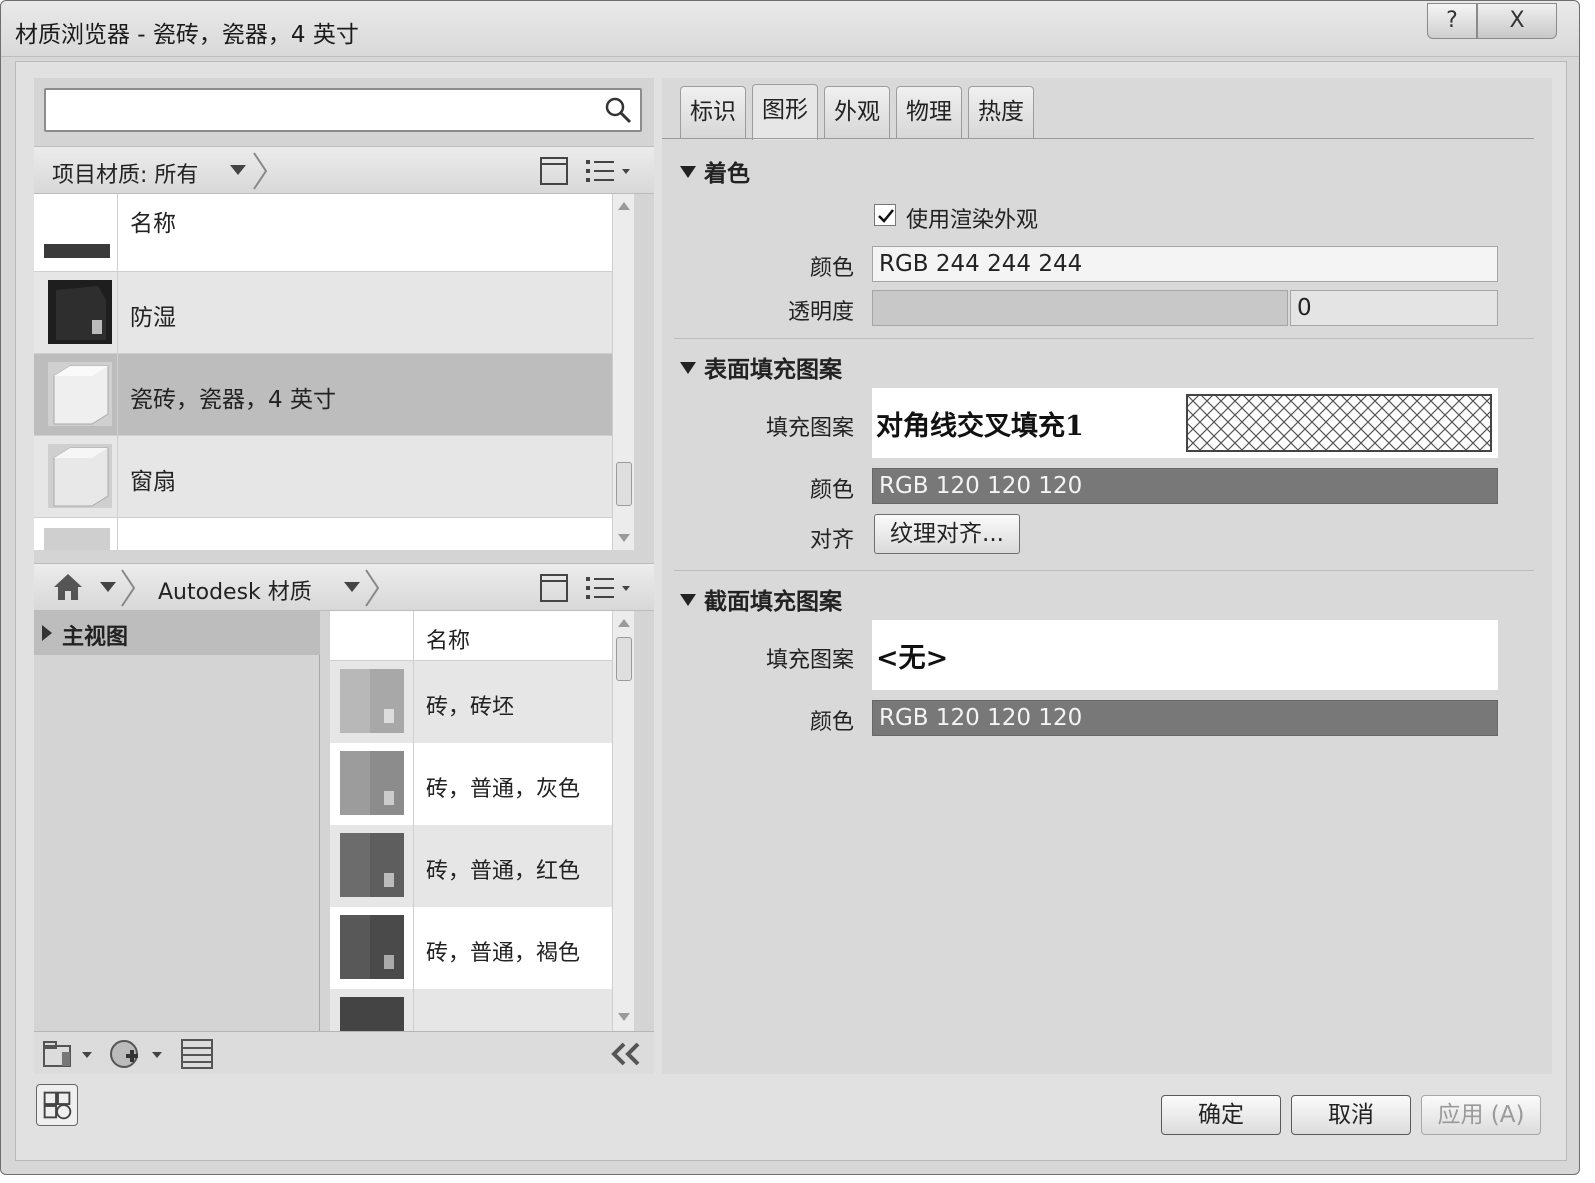 The height and width of the screenshot is (1183, 1595). Describe the element at coordinates (503, 871) in the screenshot. I see `list-item-label: 砖，普通，红色` at that location.